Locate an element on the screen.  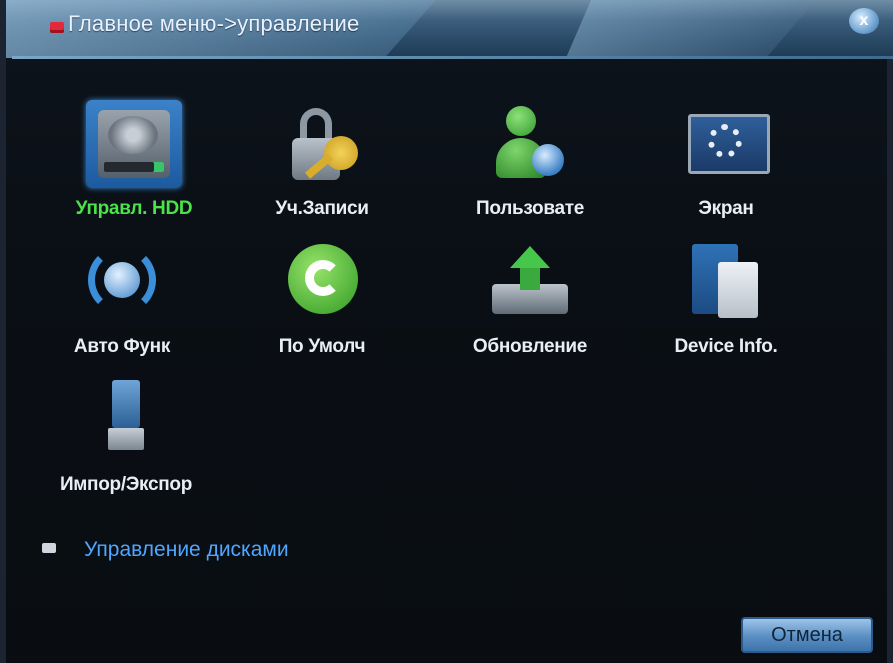
user-icon is located at coordinates (530, 144).